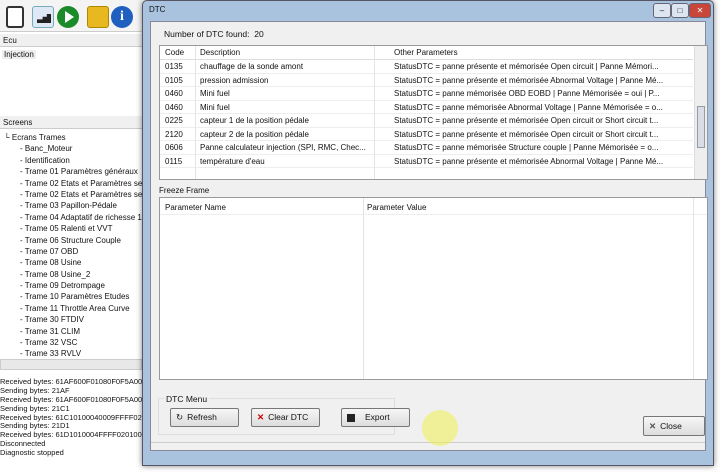 The width and height of the screenshot is (720, 472). I want to click on col-description: Description, so click(220, 53).